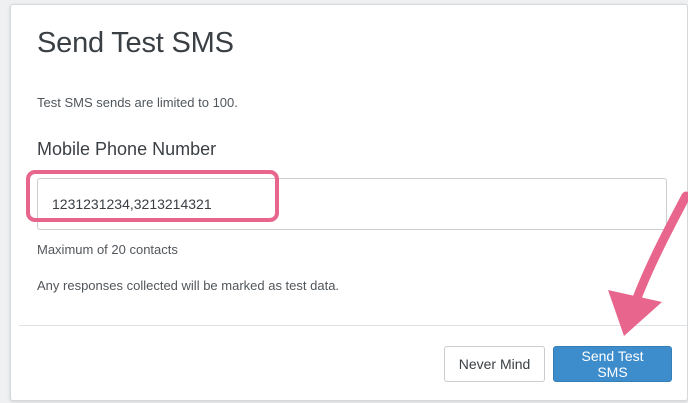 This screenshot has width=688, height=403. What do you see at coordinates (353, 325) in the screenshot?
I see `footer-divider` at bounding box center [353, 325].